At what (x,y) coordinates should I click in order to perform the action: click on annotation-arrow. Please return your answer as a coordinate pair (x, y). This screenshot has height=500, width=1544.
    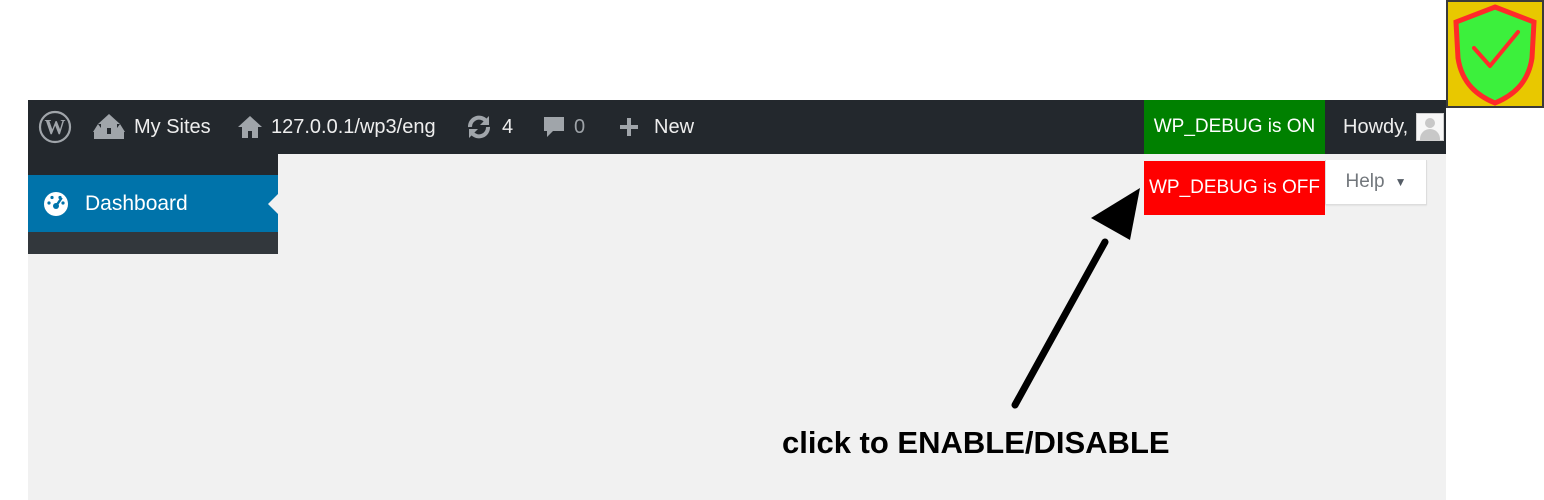
    Looking at the image, I should click on (1075, 298).